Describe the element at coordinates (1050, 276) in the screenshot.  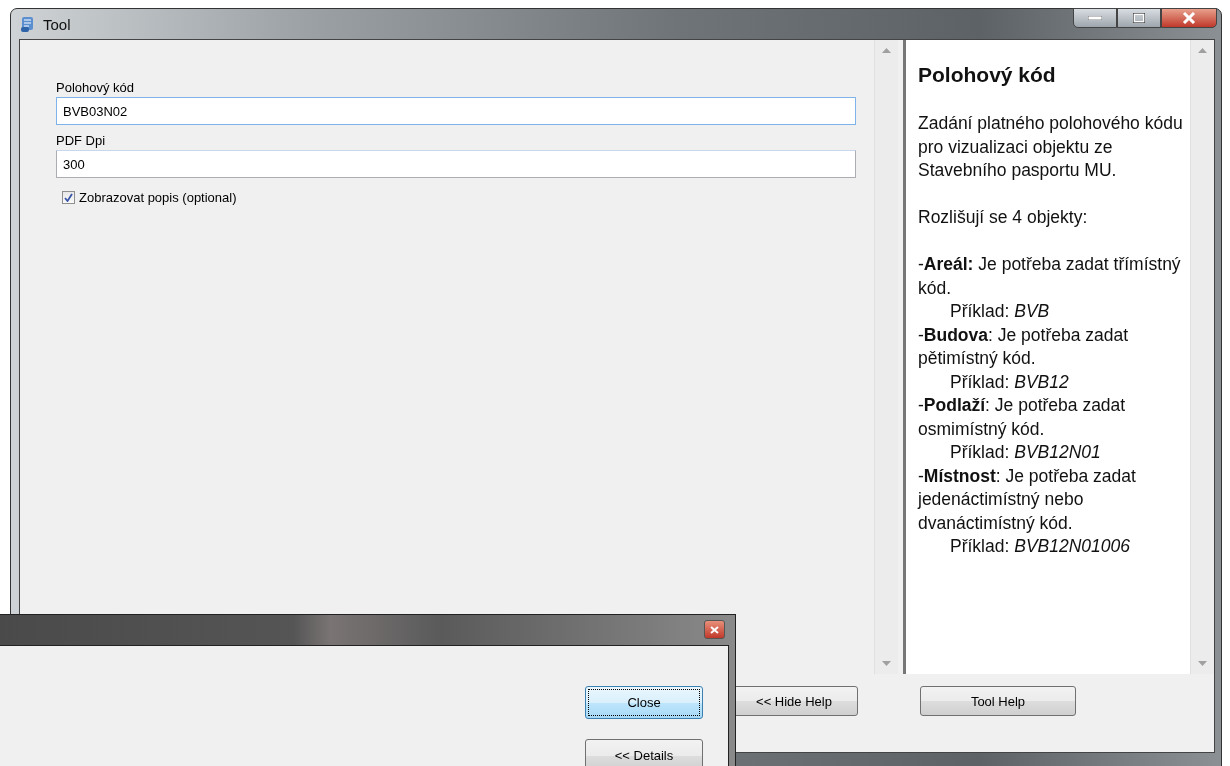
I see `help-entry: -Areál: Je potřeba zadat třímístný kód.` at that location.